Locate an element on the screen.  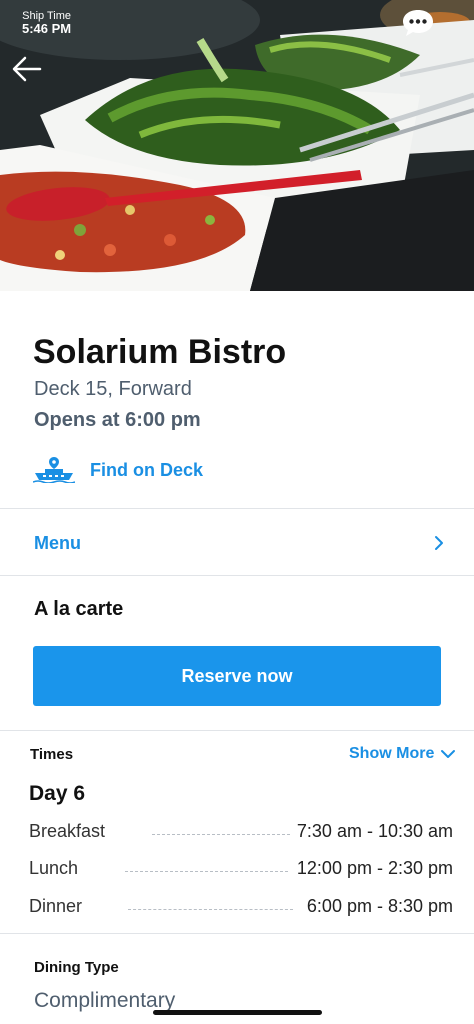
meal-time: 12:00 pm - 2:30 pm is located at coordinates (374, 868).